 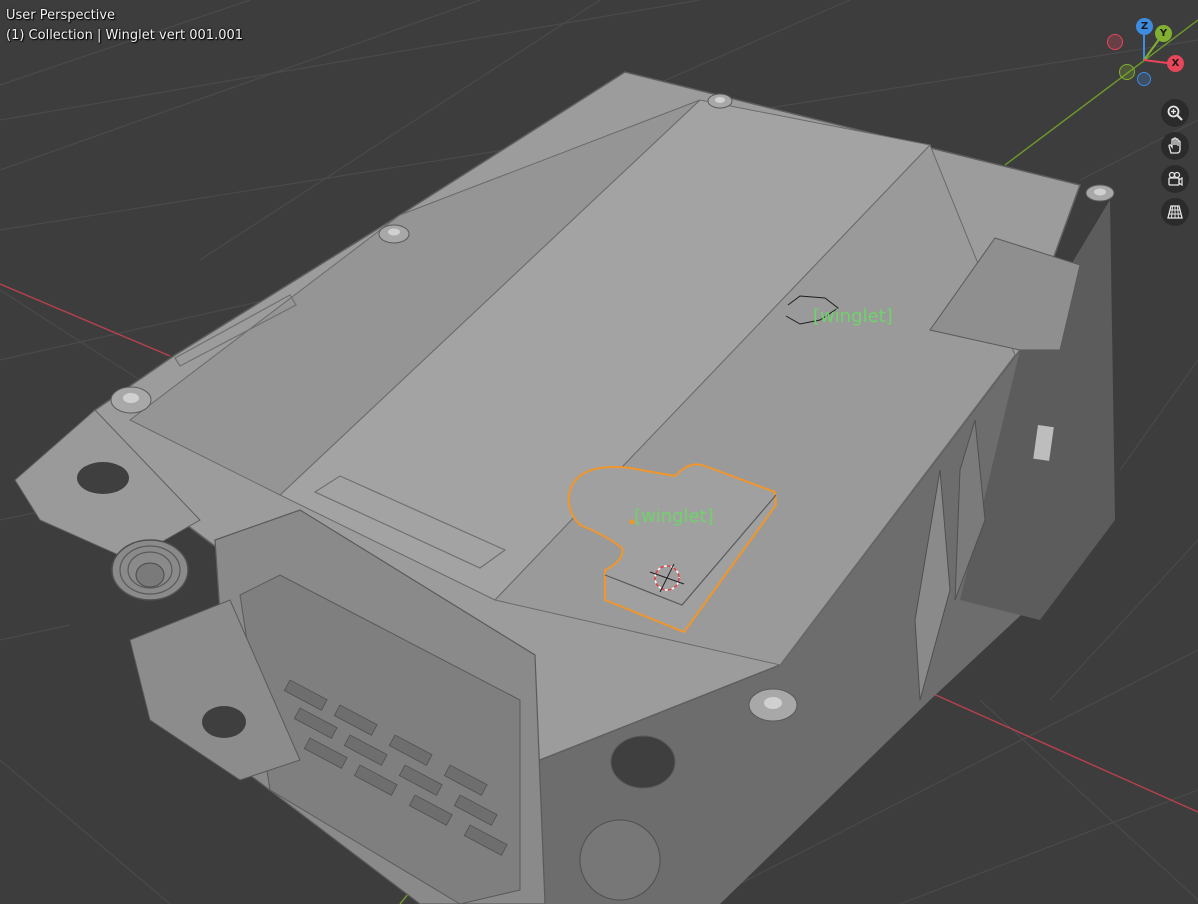 I want to click on zoom-icon, so click(x=1175, y=113).